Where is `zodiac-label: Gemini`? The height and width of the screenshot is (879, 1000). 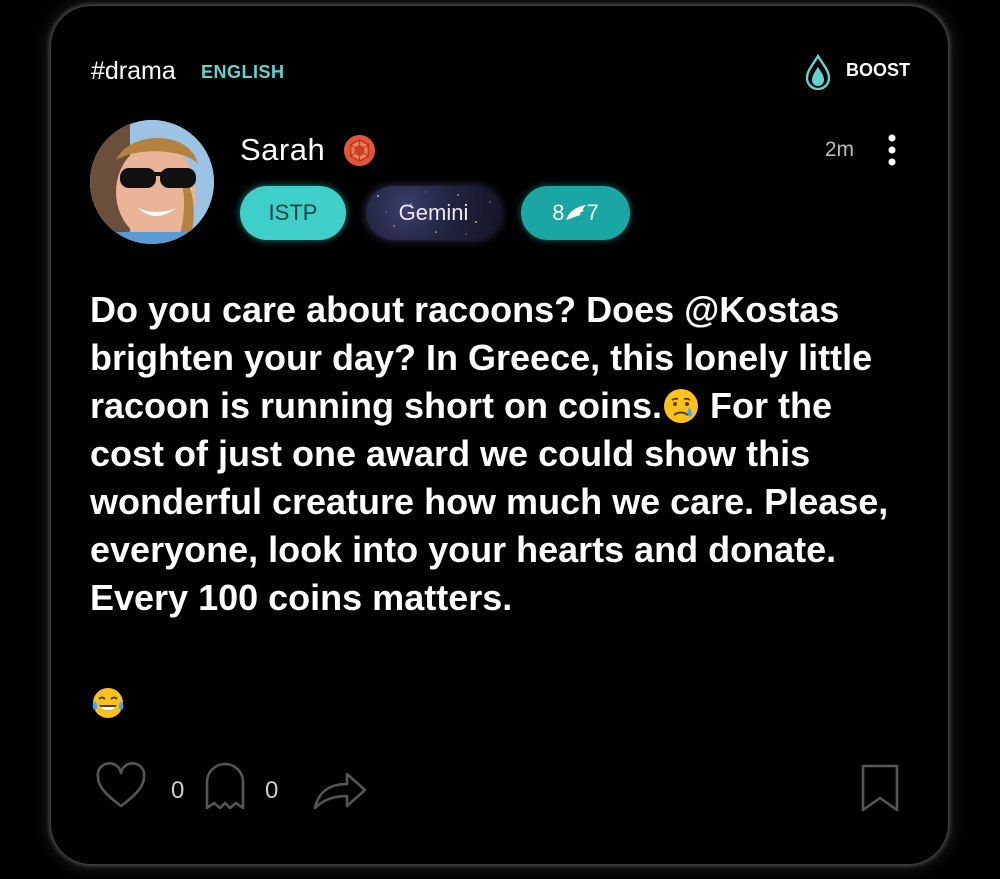
zodiac-label: Gemini is located at coordinates (433, 212).